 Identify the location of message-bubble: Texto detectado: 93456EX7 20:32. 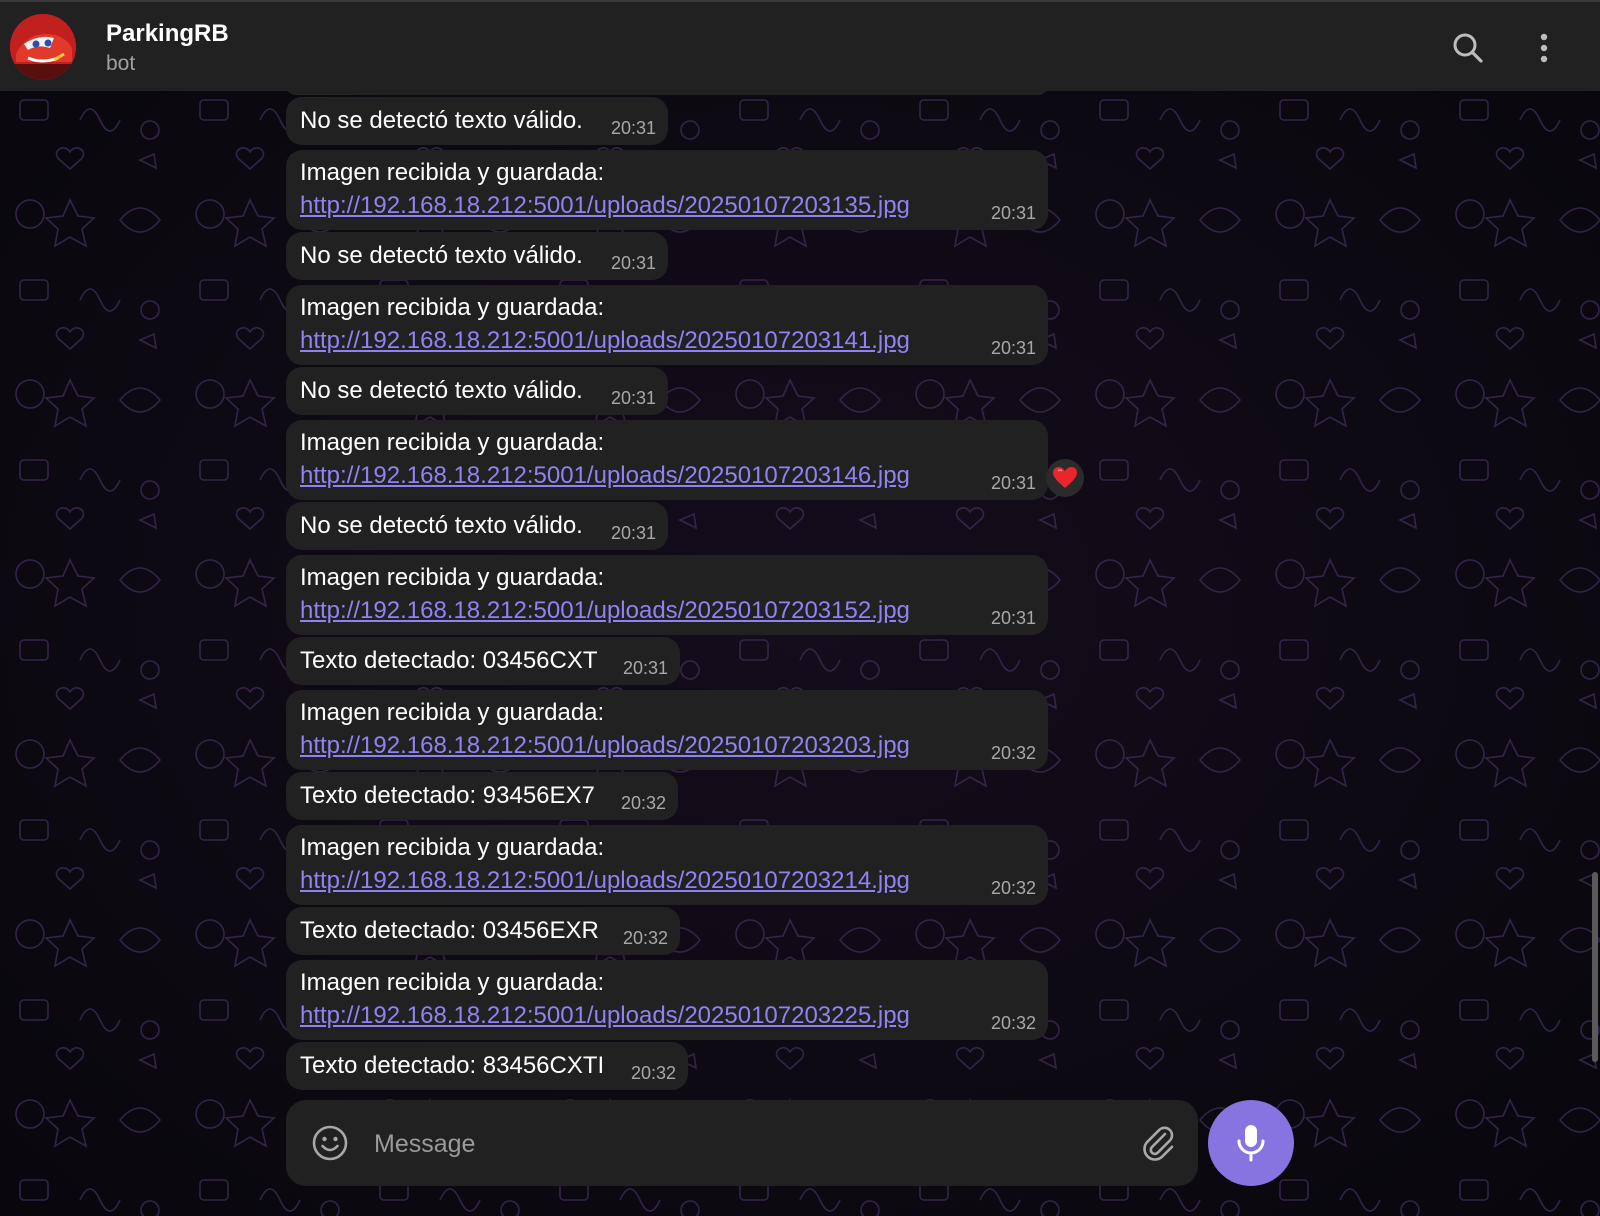
(482, 796).